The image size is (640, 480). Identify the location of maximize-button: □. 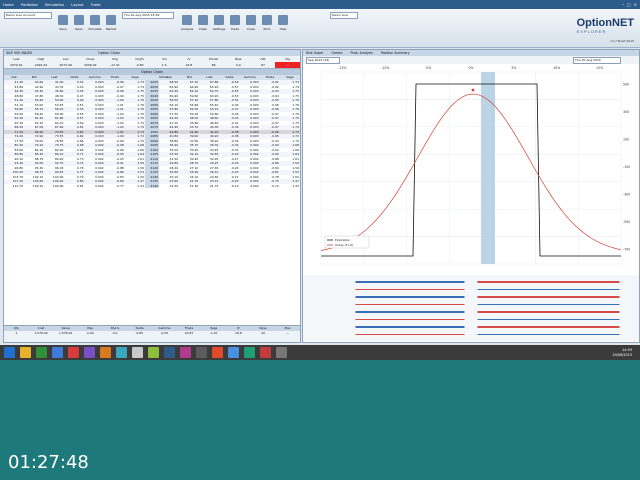
(629, 4).